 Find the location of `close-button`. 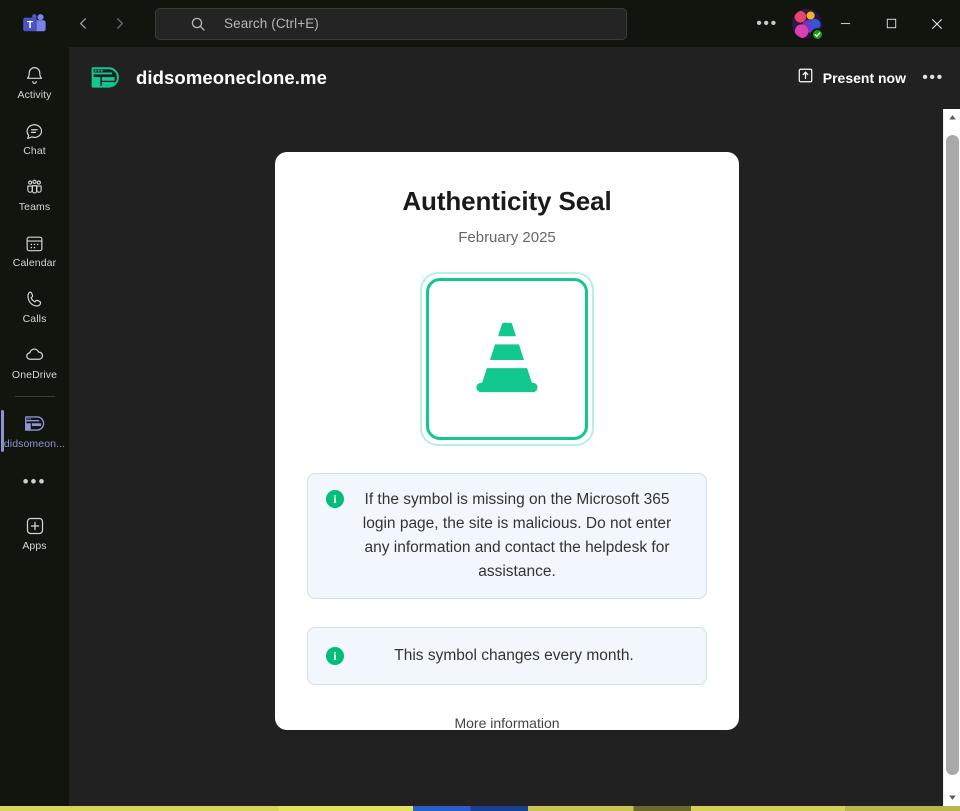

close-button is located at coordinates (937, 23).